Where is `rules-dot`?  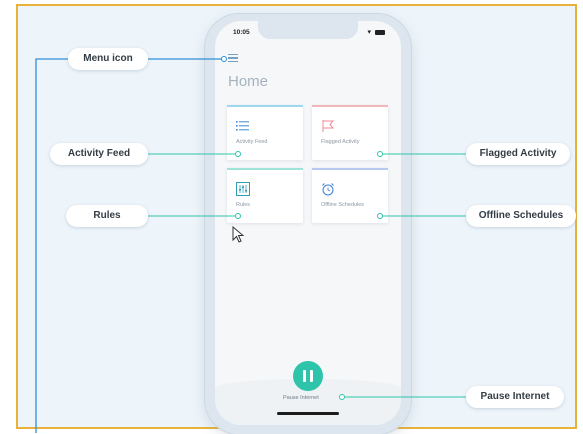
rules-dot is located at coordinates (238, 216).